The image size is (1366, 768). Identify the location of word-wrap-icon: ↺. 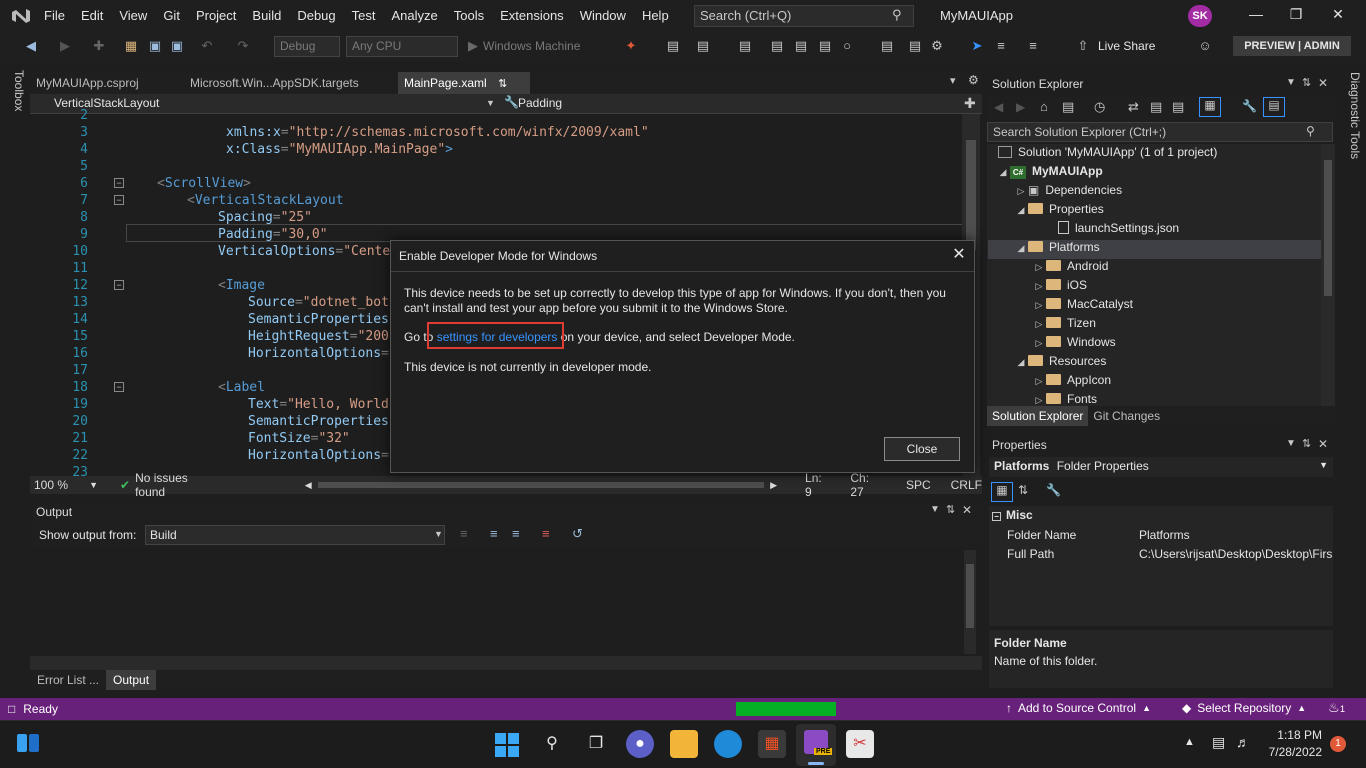
(577, 534).